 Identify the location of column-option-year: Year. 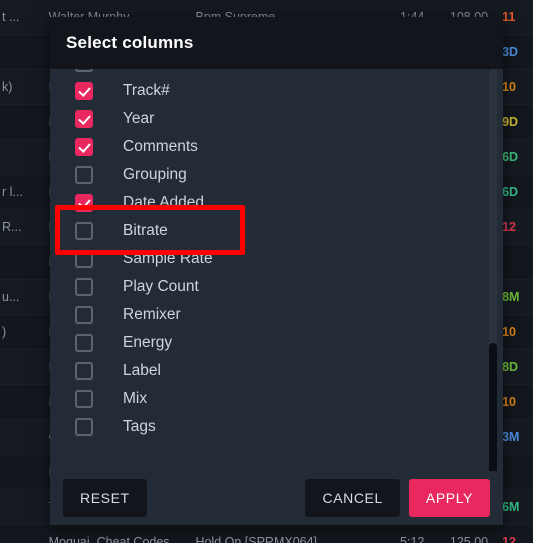
(276, 119).